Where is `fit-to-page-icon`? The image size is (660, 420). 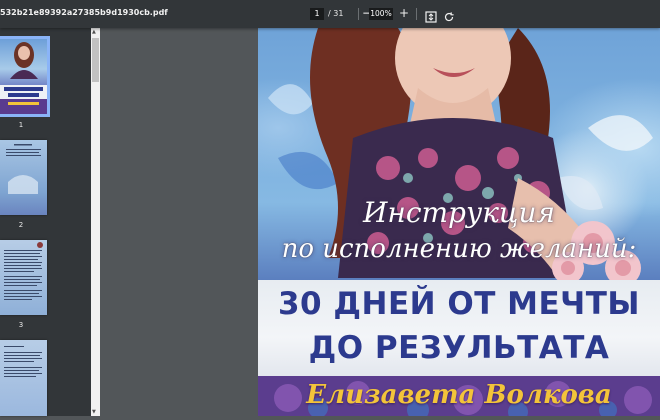
fit-to-page-icon is located at coordinates (431, 17).